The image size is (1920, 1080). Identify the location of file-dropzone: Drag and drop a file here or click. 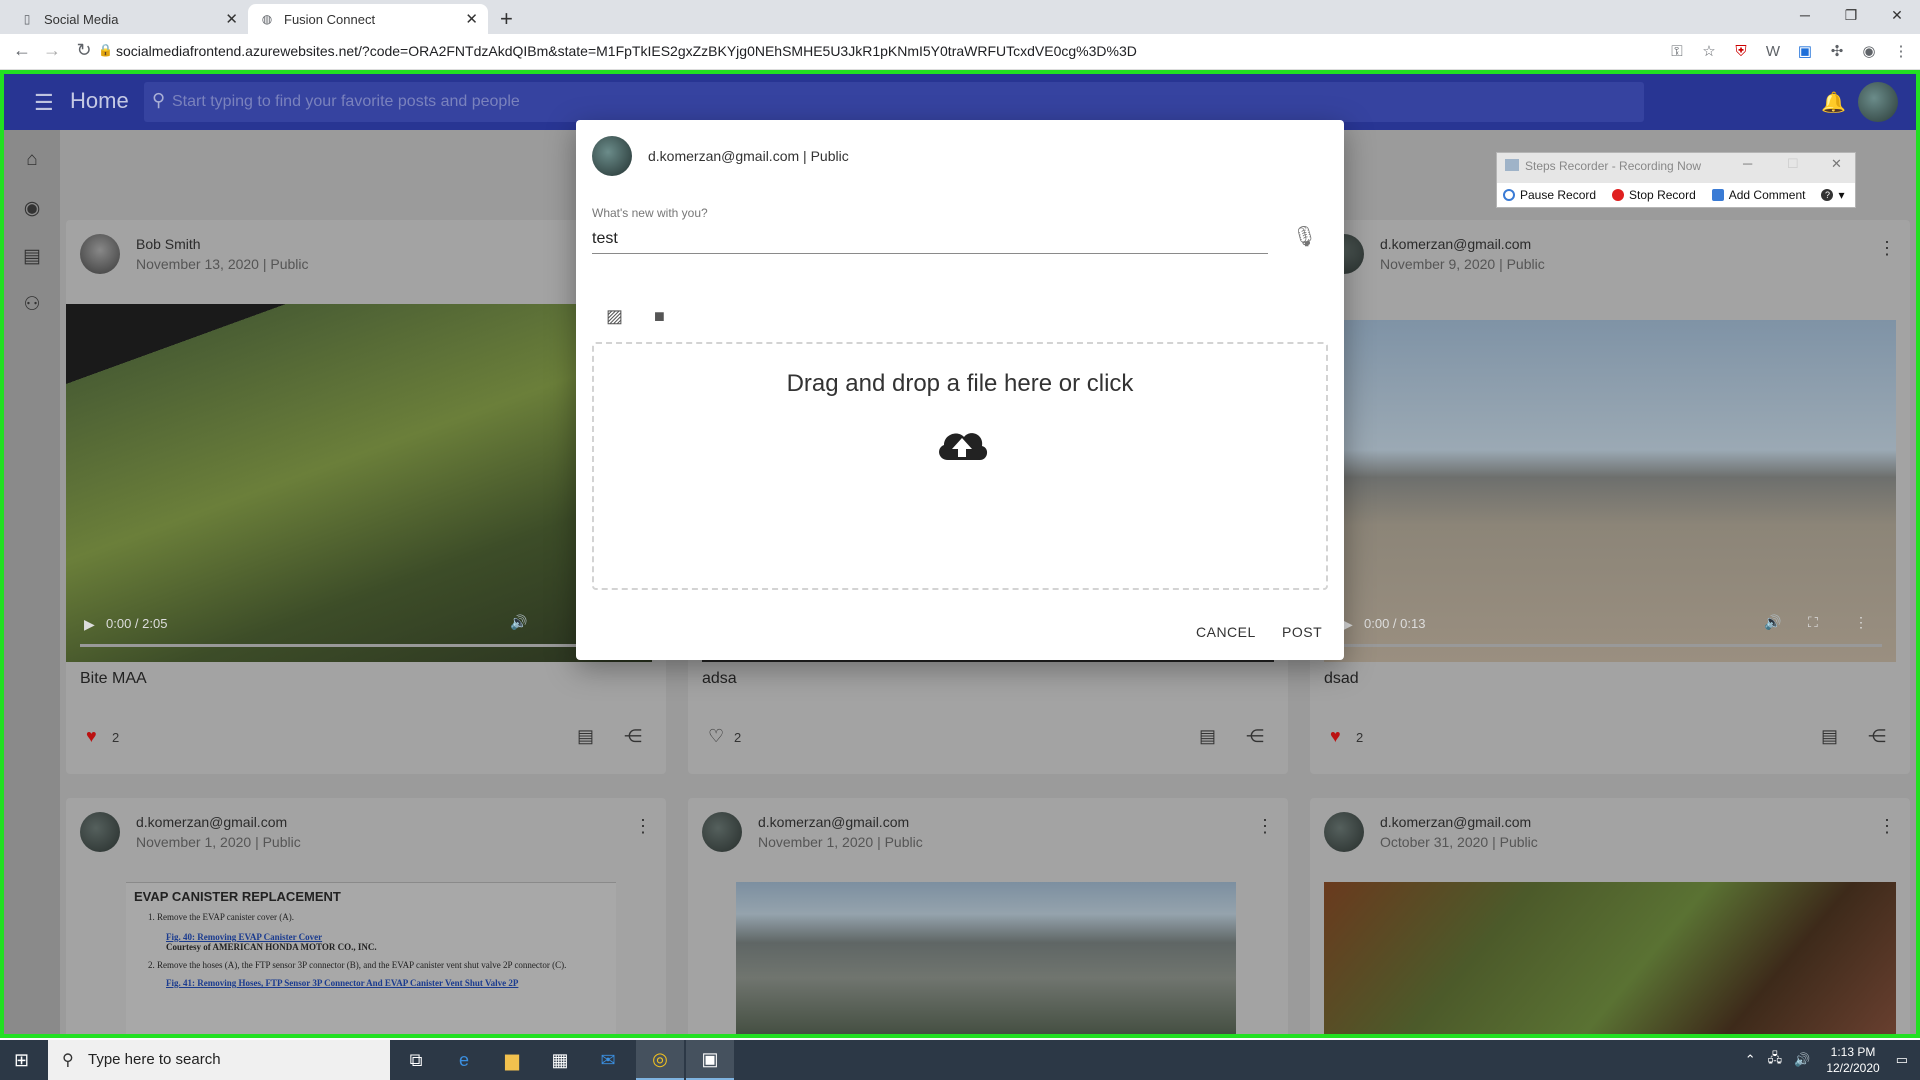
(960, 466).